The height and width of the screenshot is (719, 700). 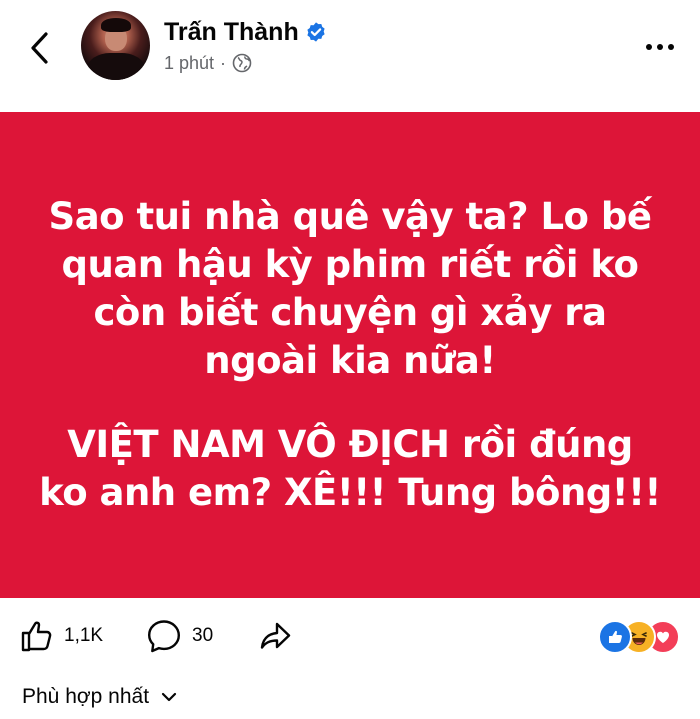 What do you see at coordinates (164, 636) in the screenshot?
I see `comment-bubble-icon` at bounding box center [164, 636].